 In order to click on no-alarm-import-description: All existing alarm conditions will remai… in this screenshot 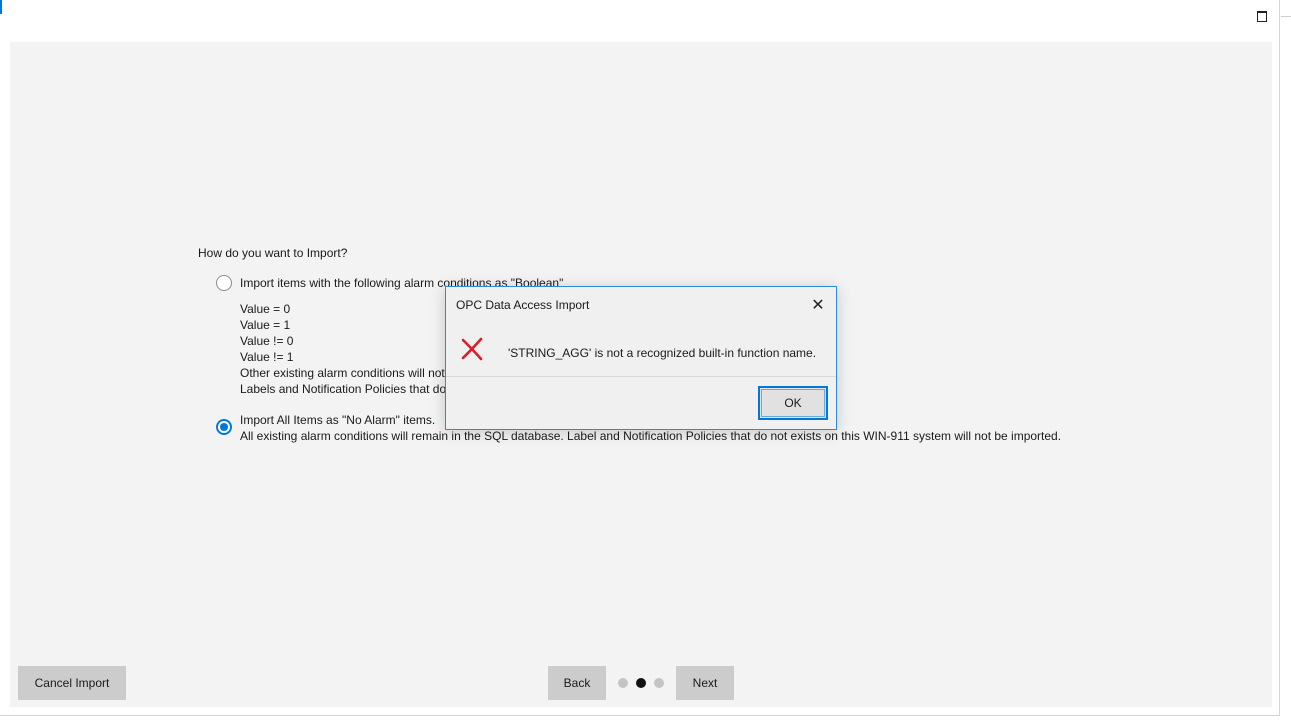, I will do `click(651, 436)`.